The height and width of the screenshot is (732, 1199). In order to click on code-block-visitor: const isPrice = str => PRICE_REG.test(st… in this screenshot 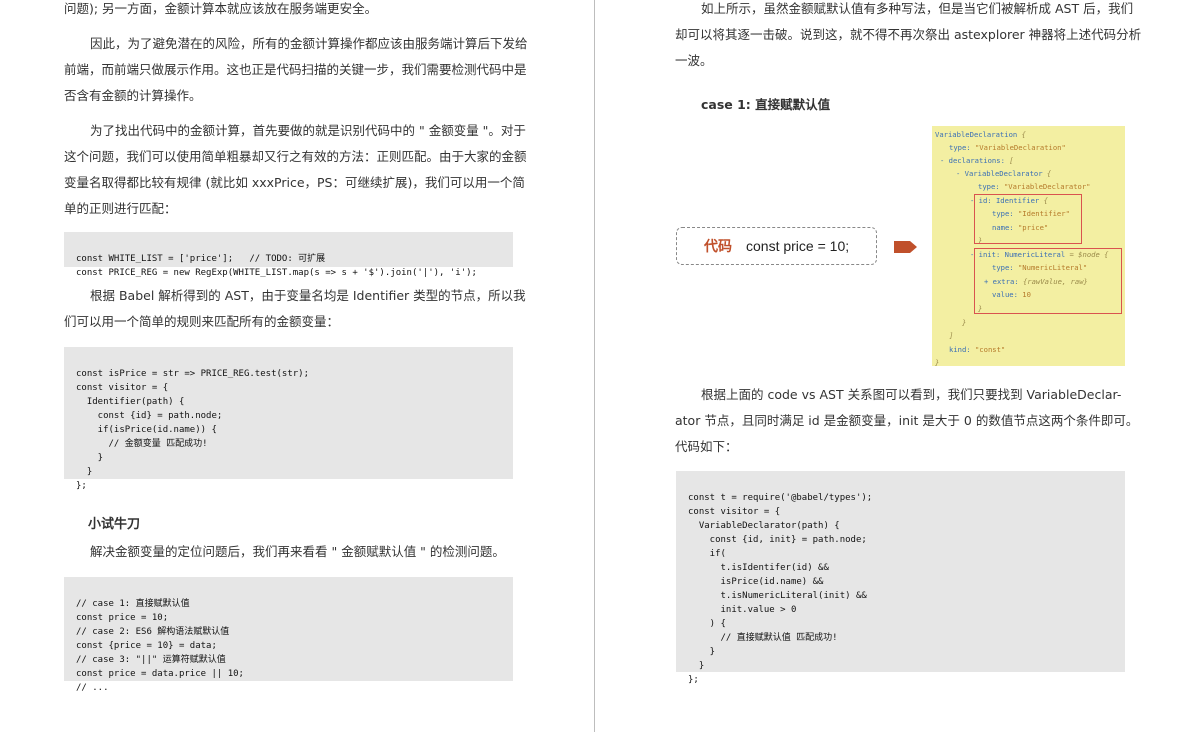, I will do `click(288, 419)`.